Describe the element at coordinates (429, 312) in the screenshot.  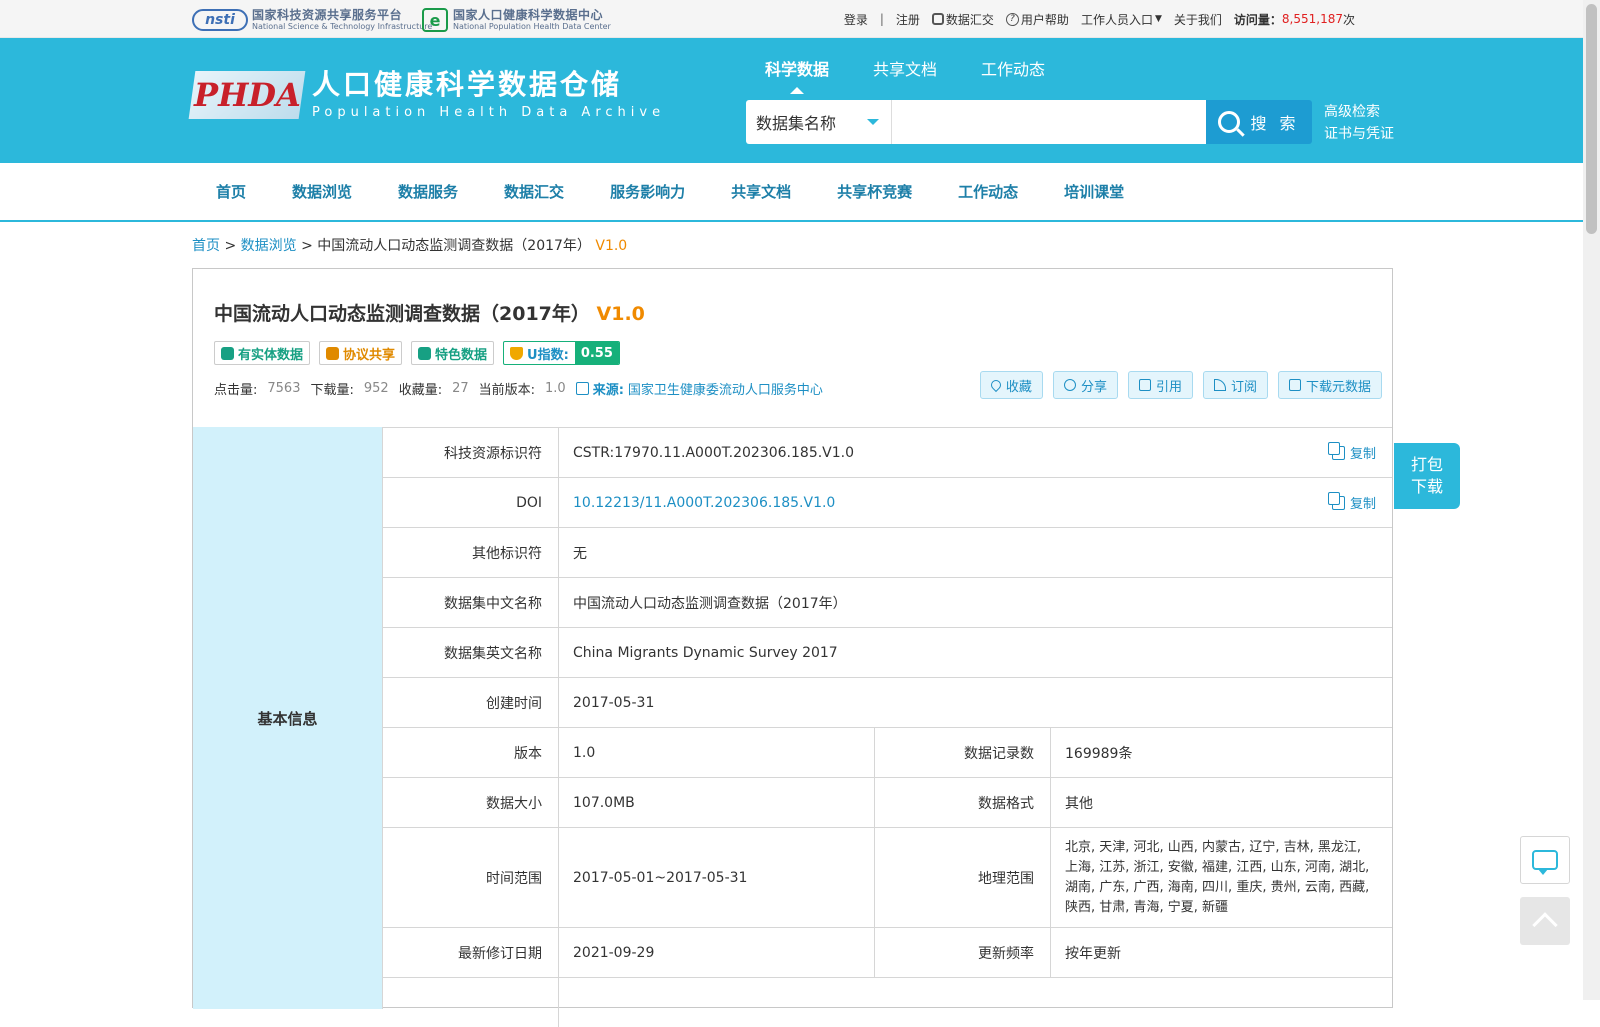
I see `dataset-title: 中国流动人口动态监测调查数据（2017年） V1.0` at that location.